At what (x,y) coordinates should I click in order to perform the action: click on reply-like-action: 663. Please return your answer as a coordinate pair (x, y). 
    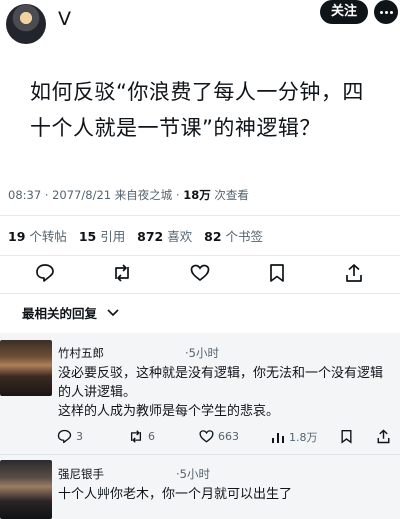
    Looking at the image, I should click on (219, 436).